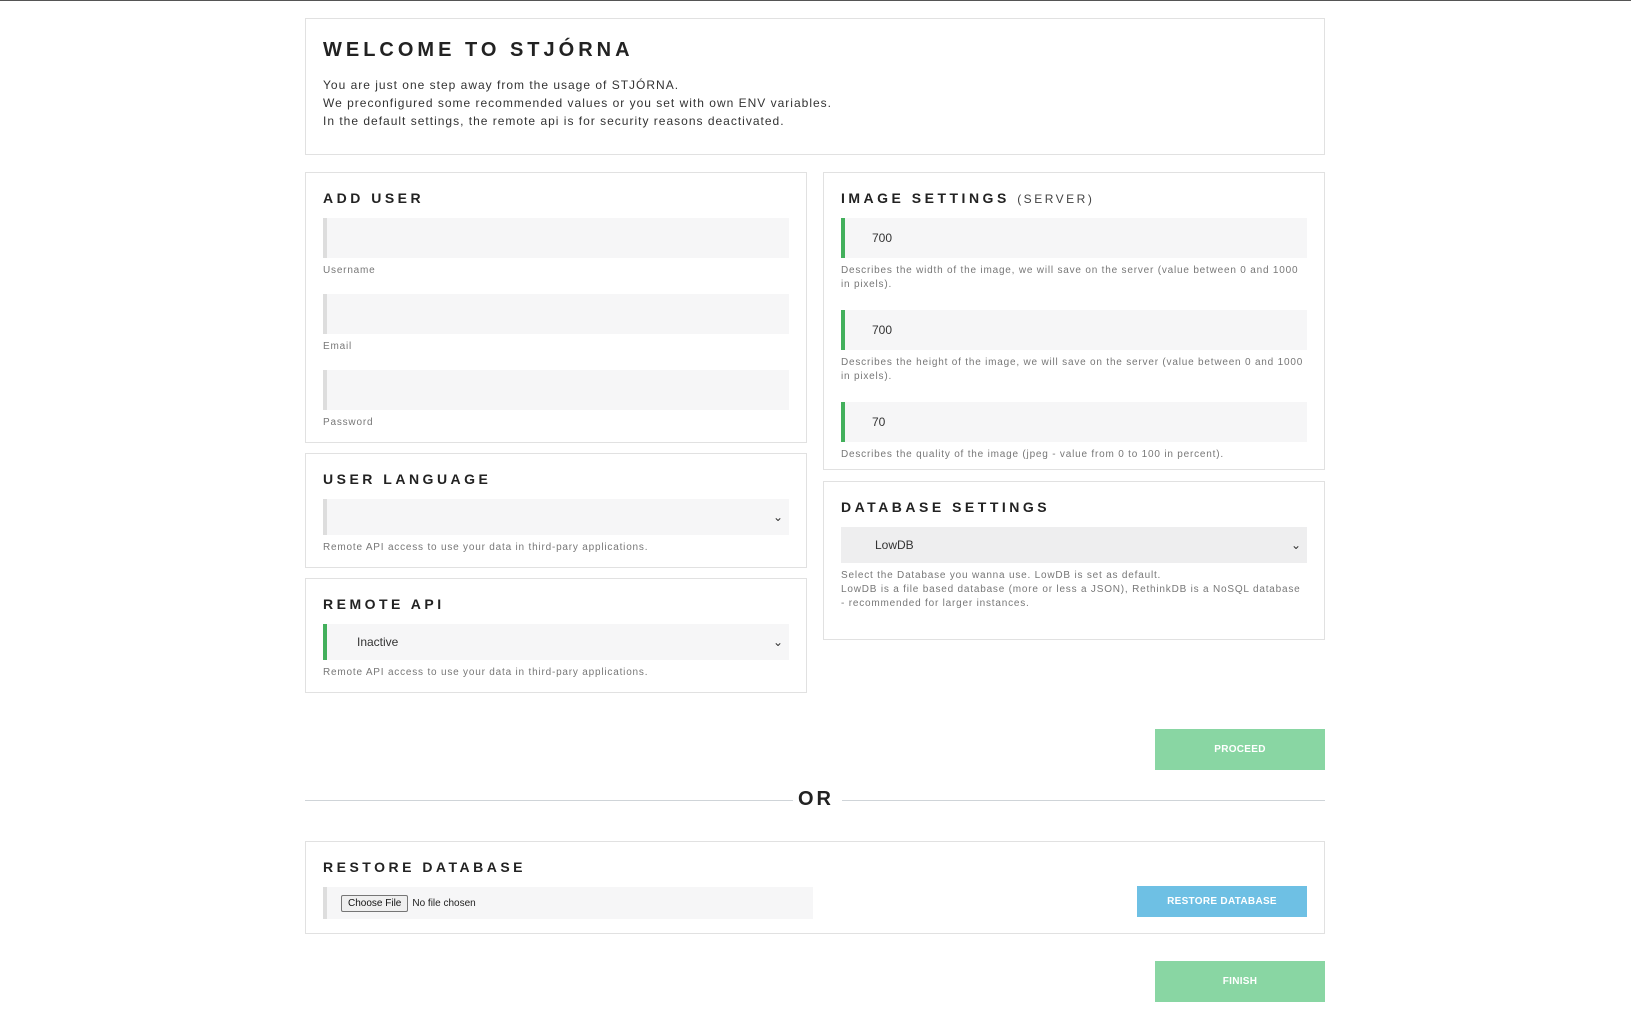  I want to click on image-height-input, so click(1074, 330).